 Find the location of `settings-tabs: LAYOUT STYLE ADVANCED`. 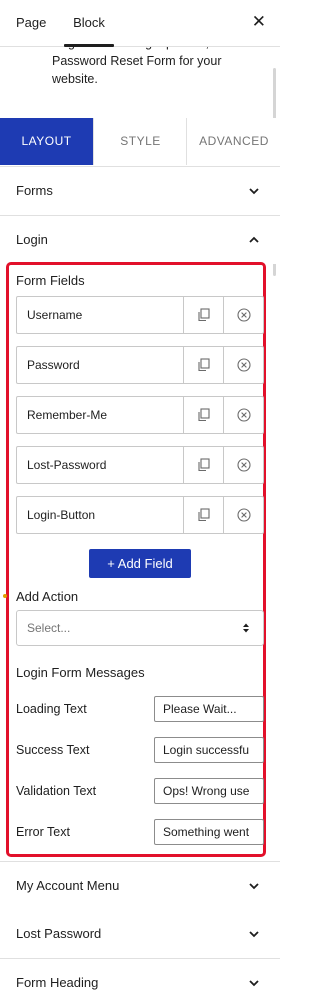

settings-tabs: LAYOUT STYLE ADVANCED is located at coordinates (140, 142).